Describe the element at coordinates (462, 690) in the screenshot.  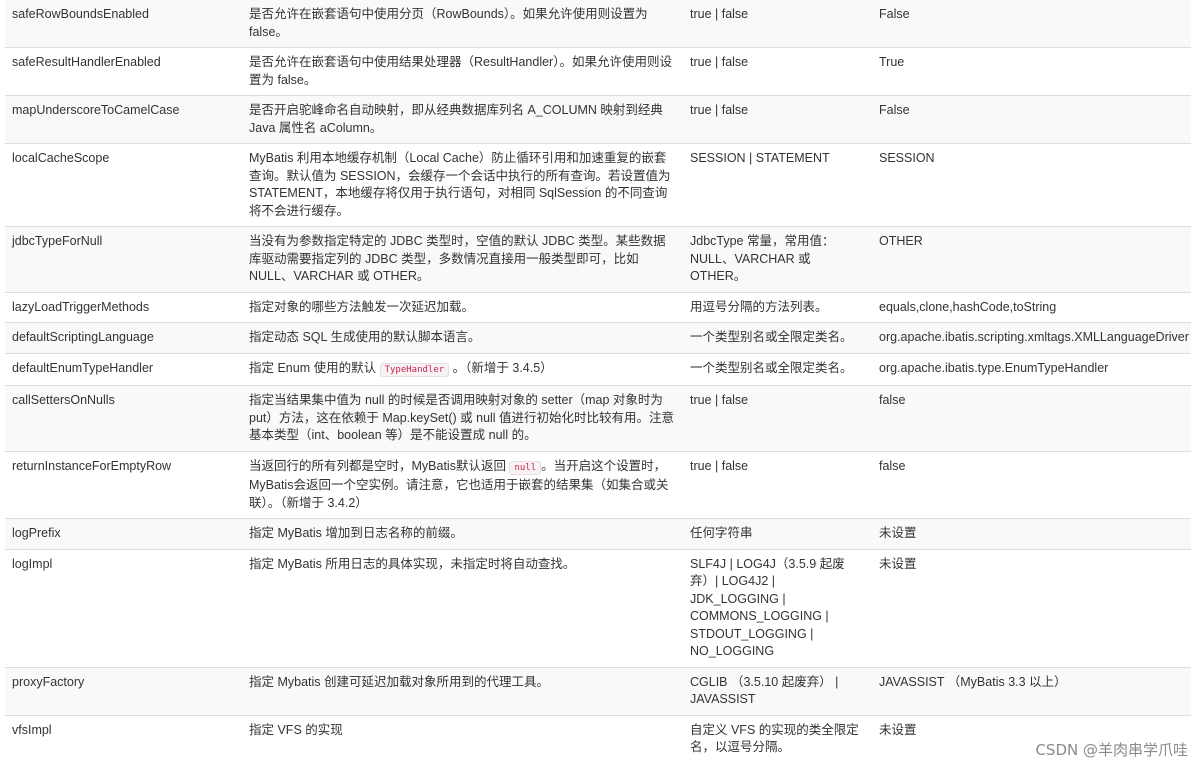
I see `setting-description: 指定 Mybatis 创建可延迟加载对象所用到的代理工具。` at that location.